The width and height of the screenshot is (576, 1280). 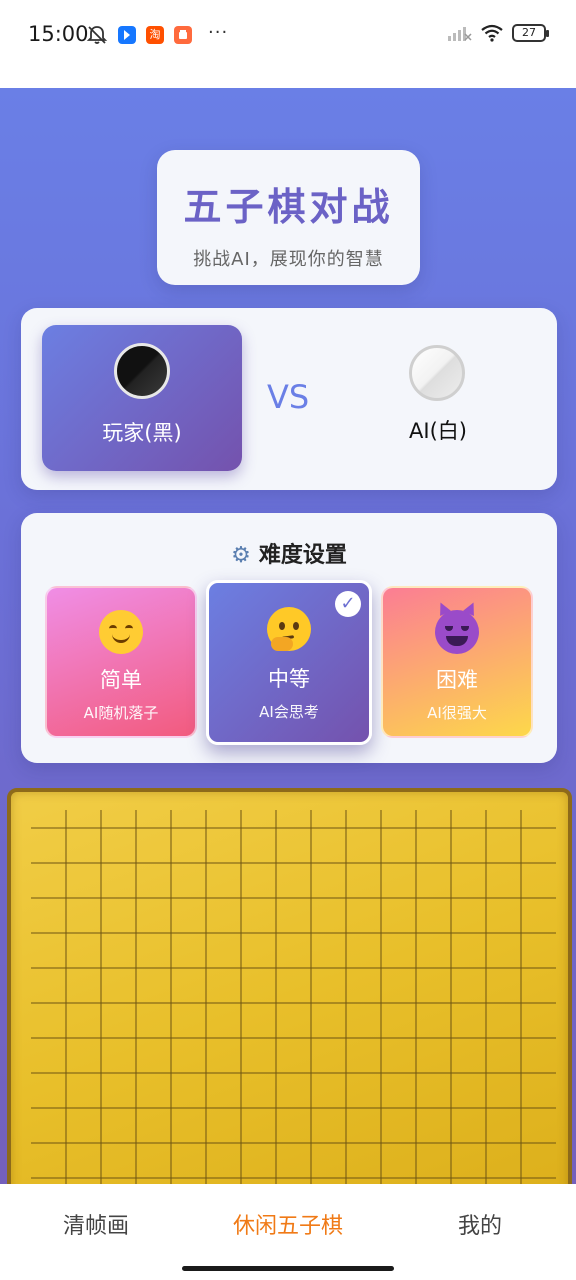 What do you see at coordinates (289, 712) in the screenshot?
I see `difficulty-desc: AI会思考` at bounding box center [289, 712].